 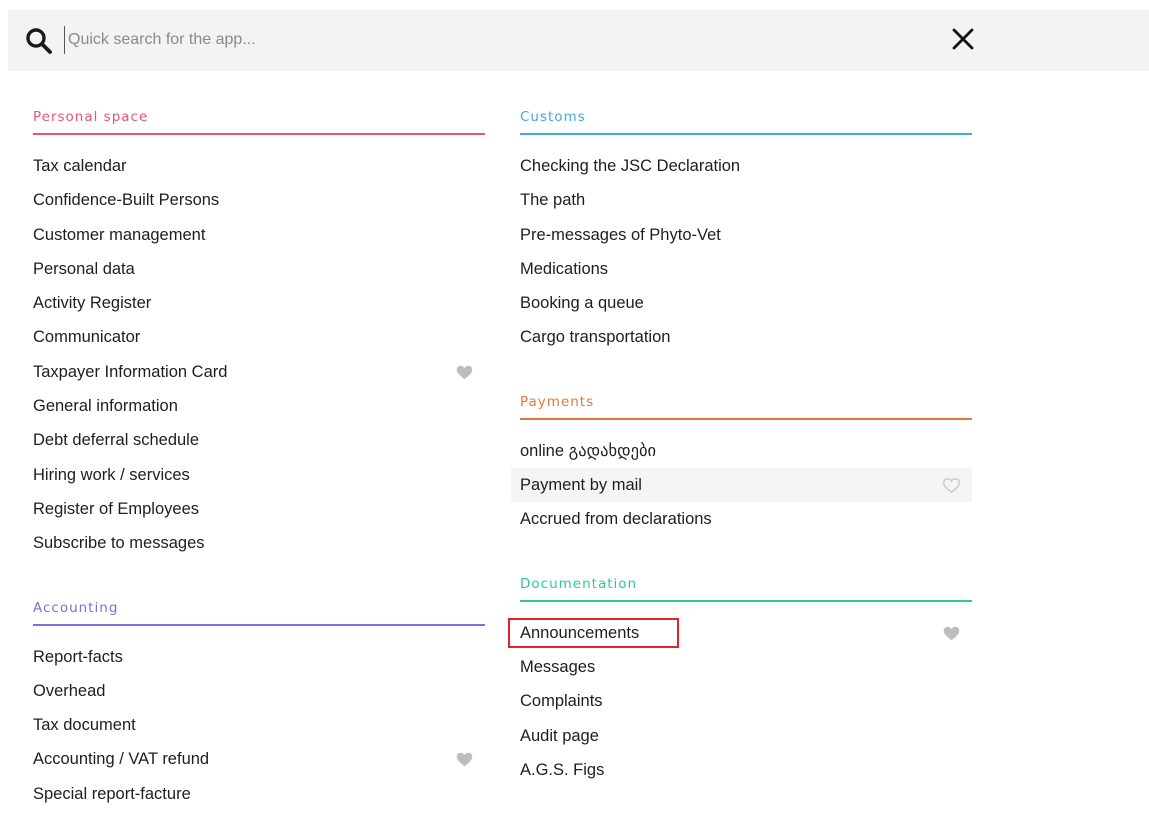 I want to click on app-item-customs: Medications, so click(x=746, y=269).